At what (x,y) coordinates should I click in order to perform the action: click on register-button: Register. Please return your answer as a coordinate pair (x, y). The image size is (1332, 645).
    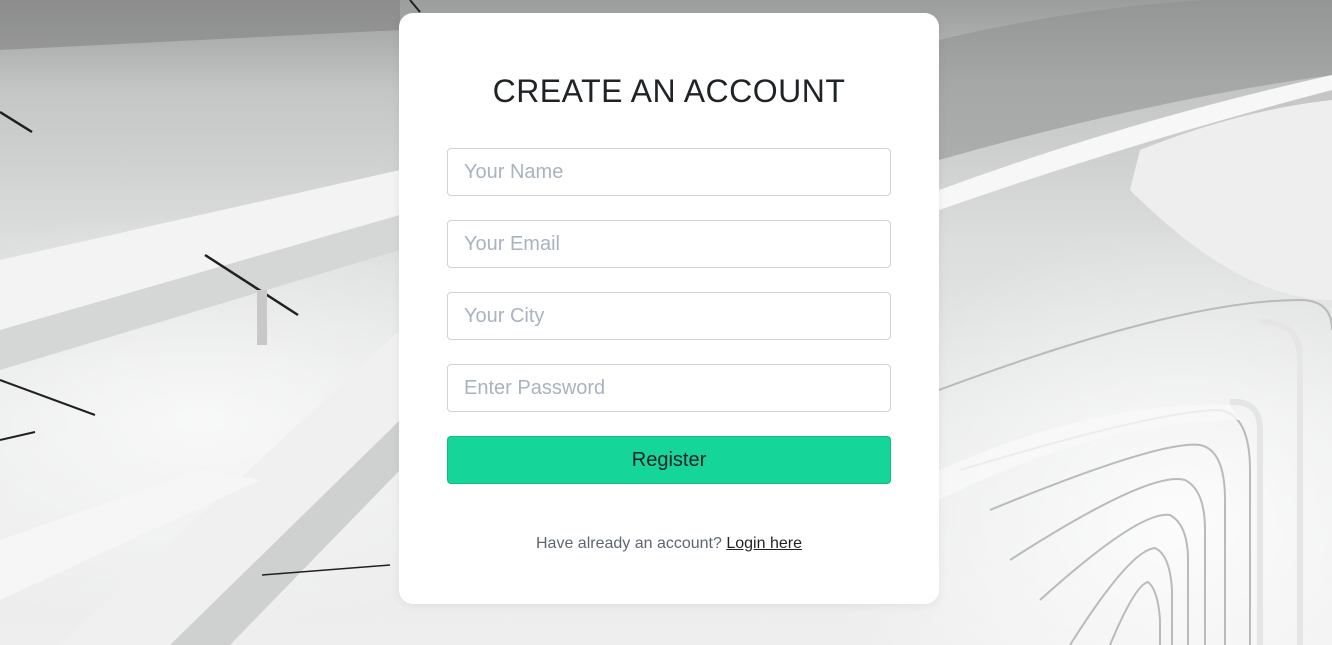
    Looking at the image, I should click on (669, 460).